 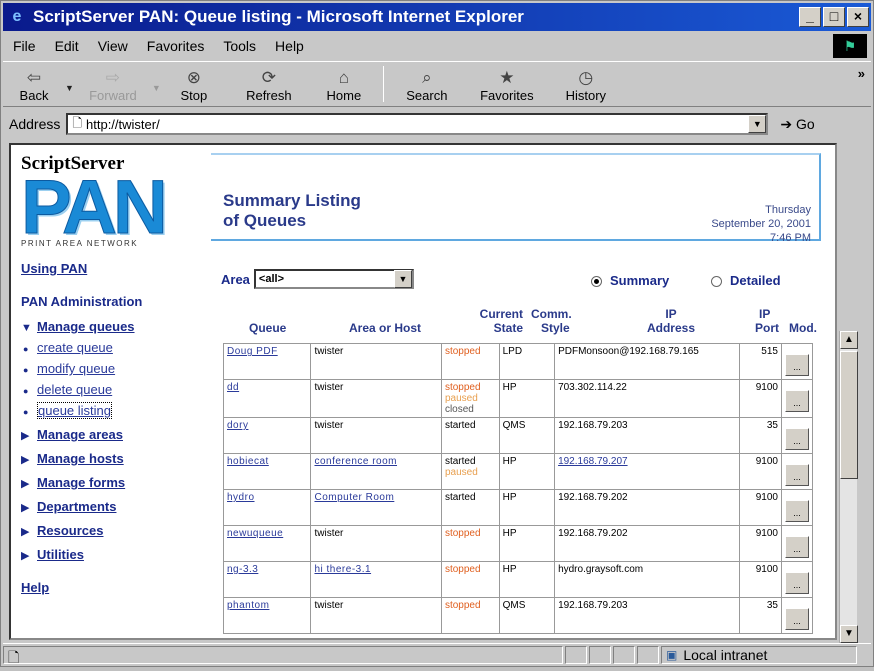 What do you see at coordinates (849, 415) in the screenshot?
I see `scroll-thumb` at bounding box center [849, 415].